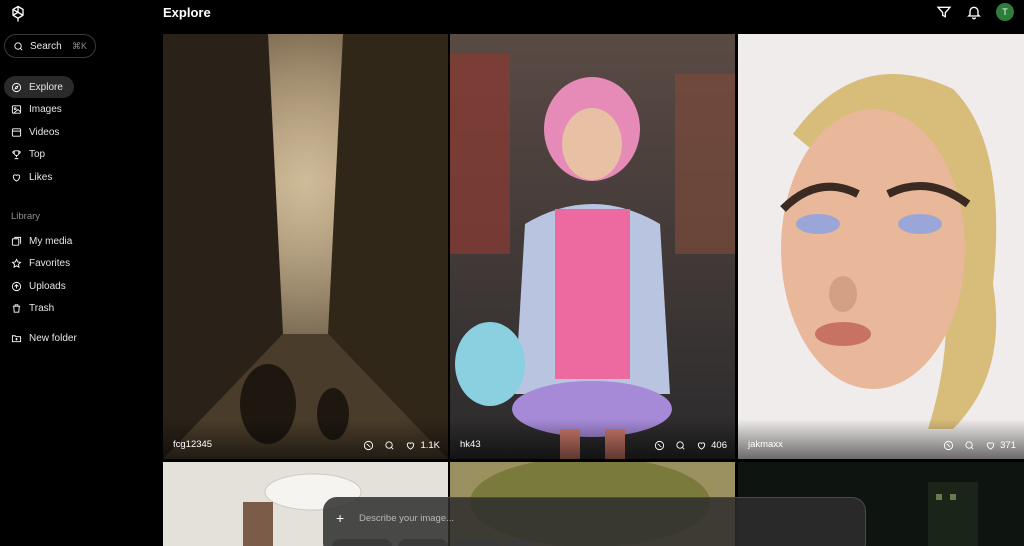  Describe the element at coordinates (74, 286) in the screenshot. I see `nav-item-uploads: Uploads` at that location.